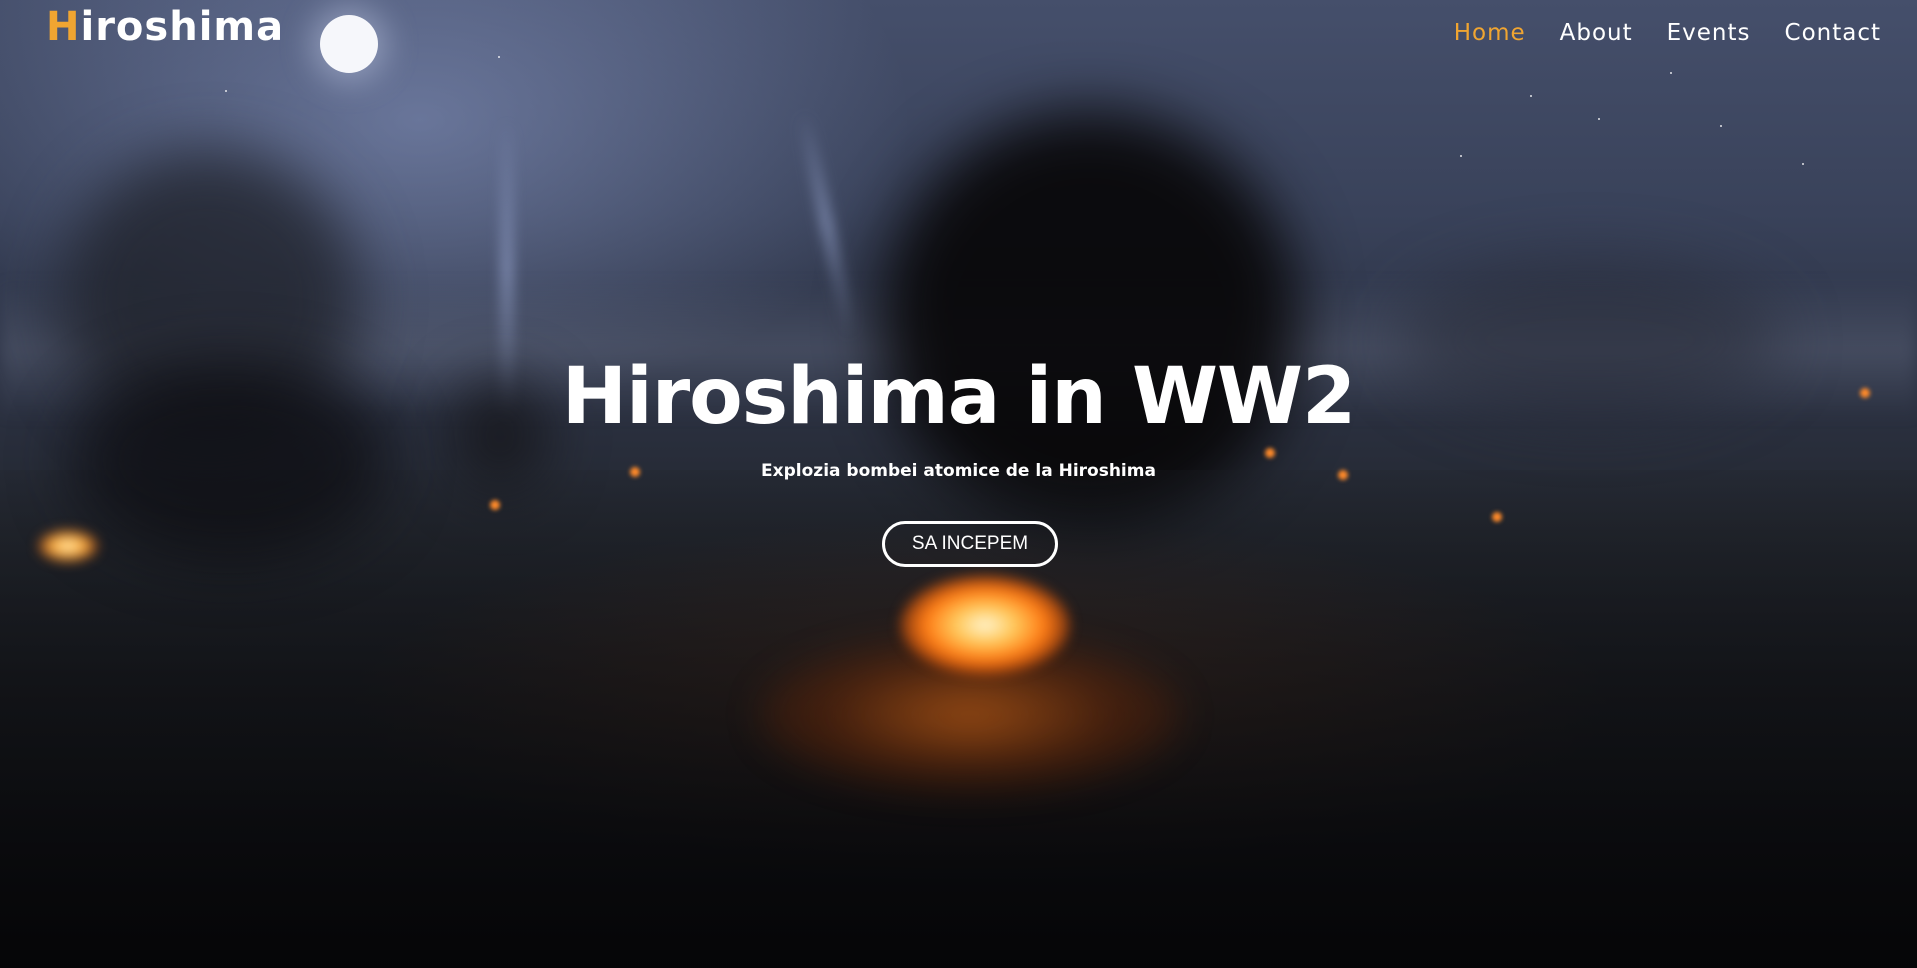 The width and height of the screenshot is (1917, 968). What do you see at coordinates (182, 27) in the screenshot?
I see `logo-text: iroshima` at bounding box center [182, 27].